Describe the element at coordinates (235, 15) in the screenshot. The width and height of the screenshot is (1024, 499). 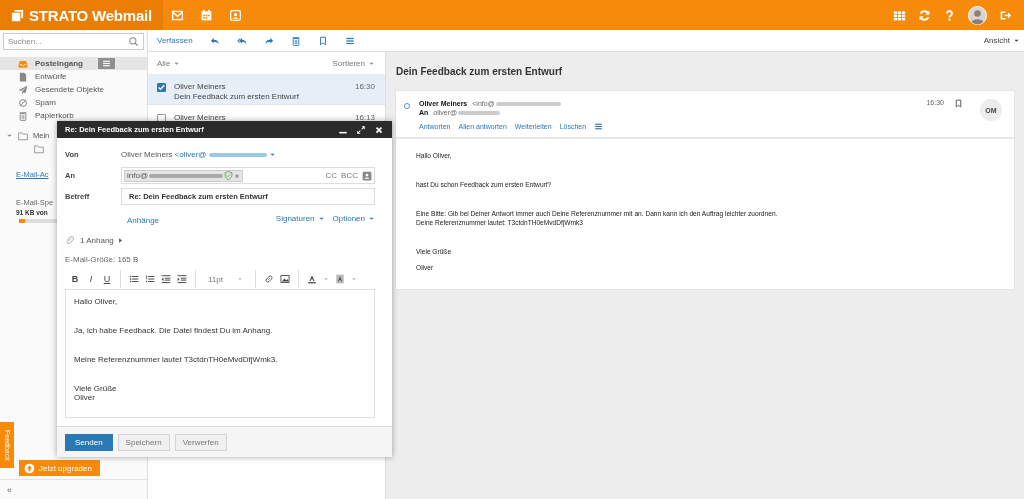
I see `contacts-icon` at that location.